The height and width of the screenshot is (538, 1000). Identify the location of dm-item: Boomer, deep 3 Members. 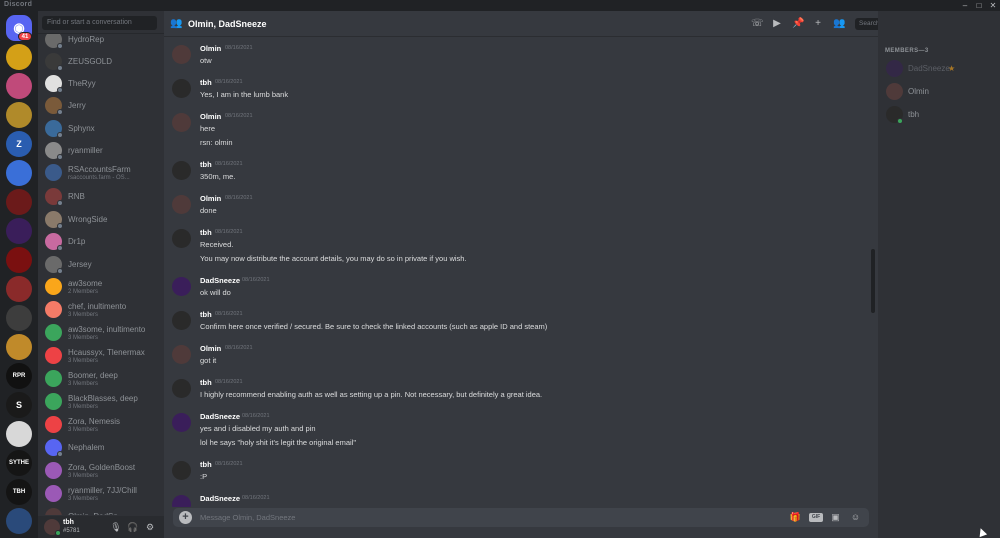
(101, 379).